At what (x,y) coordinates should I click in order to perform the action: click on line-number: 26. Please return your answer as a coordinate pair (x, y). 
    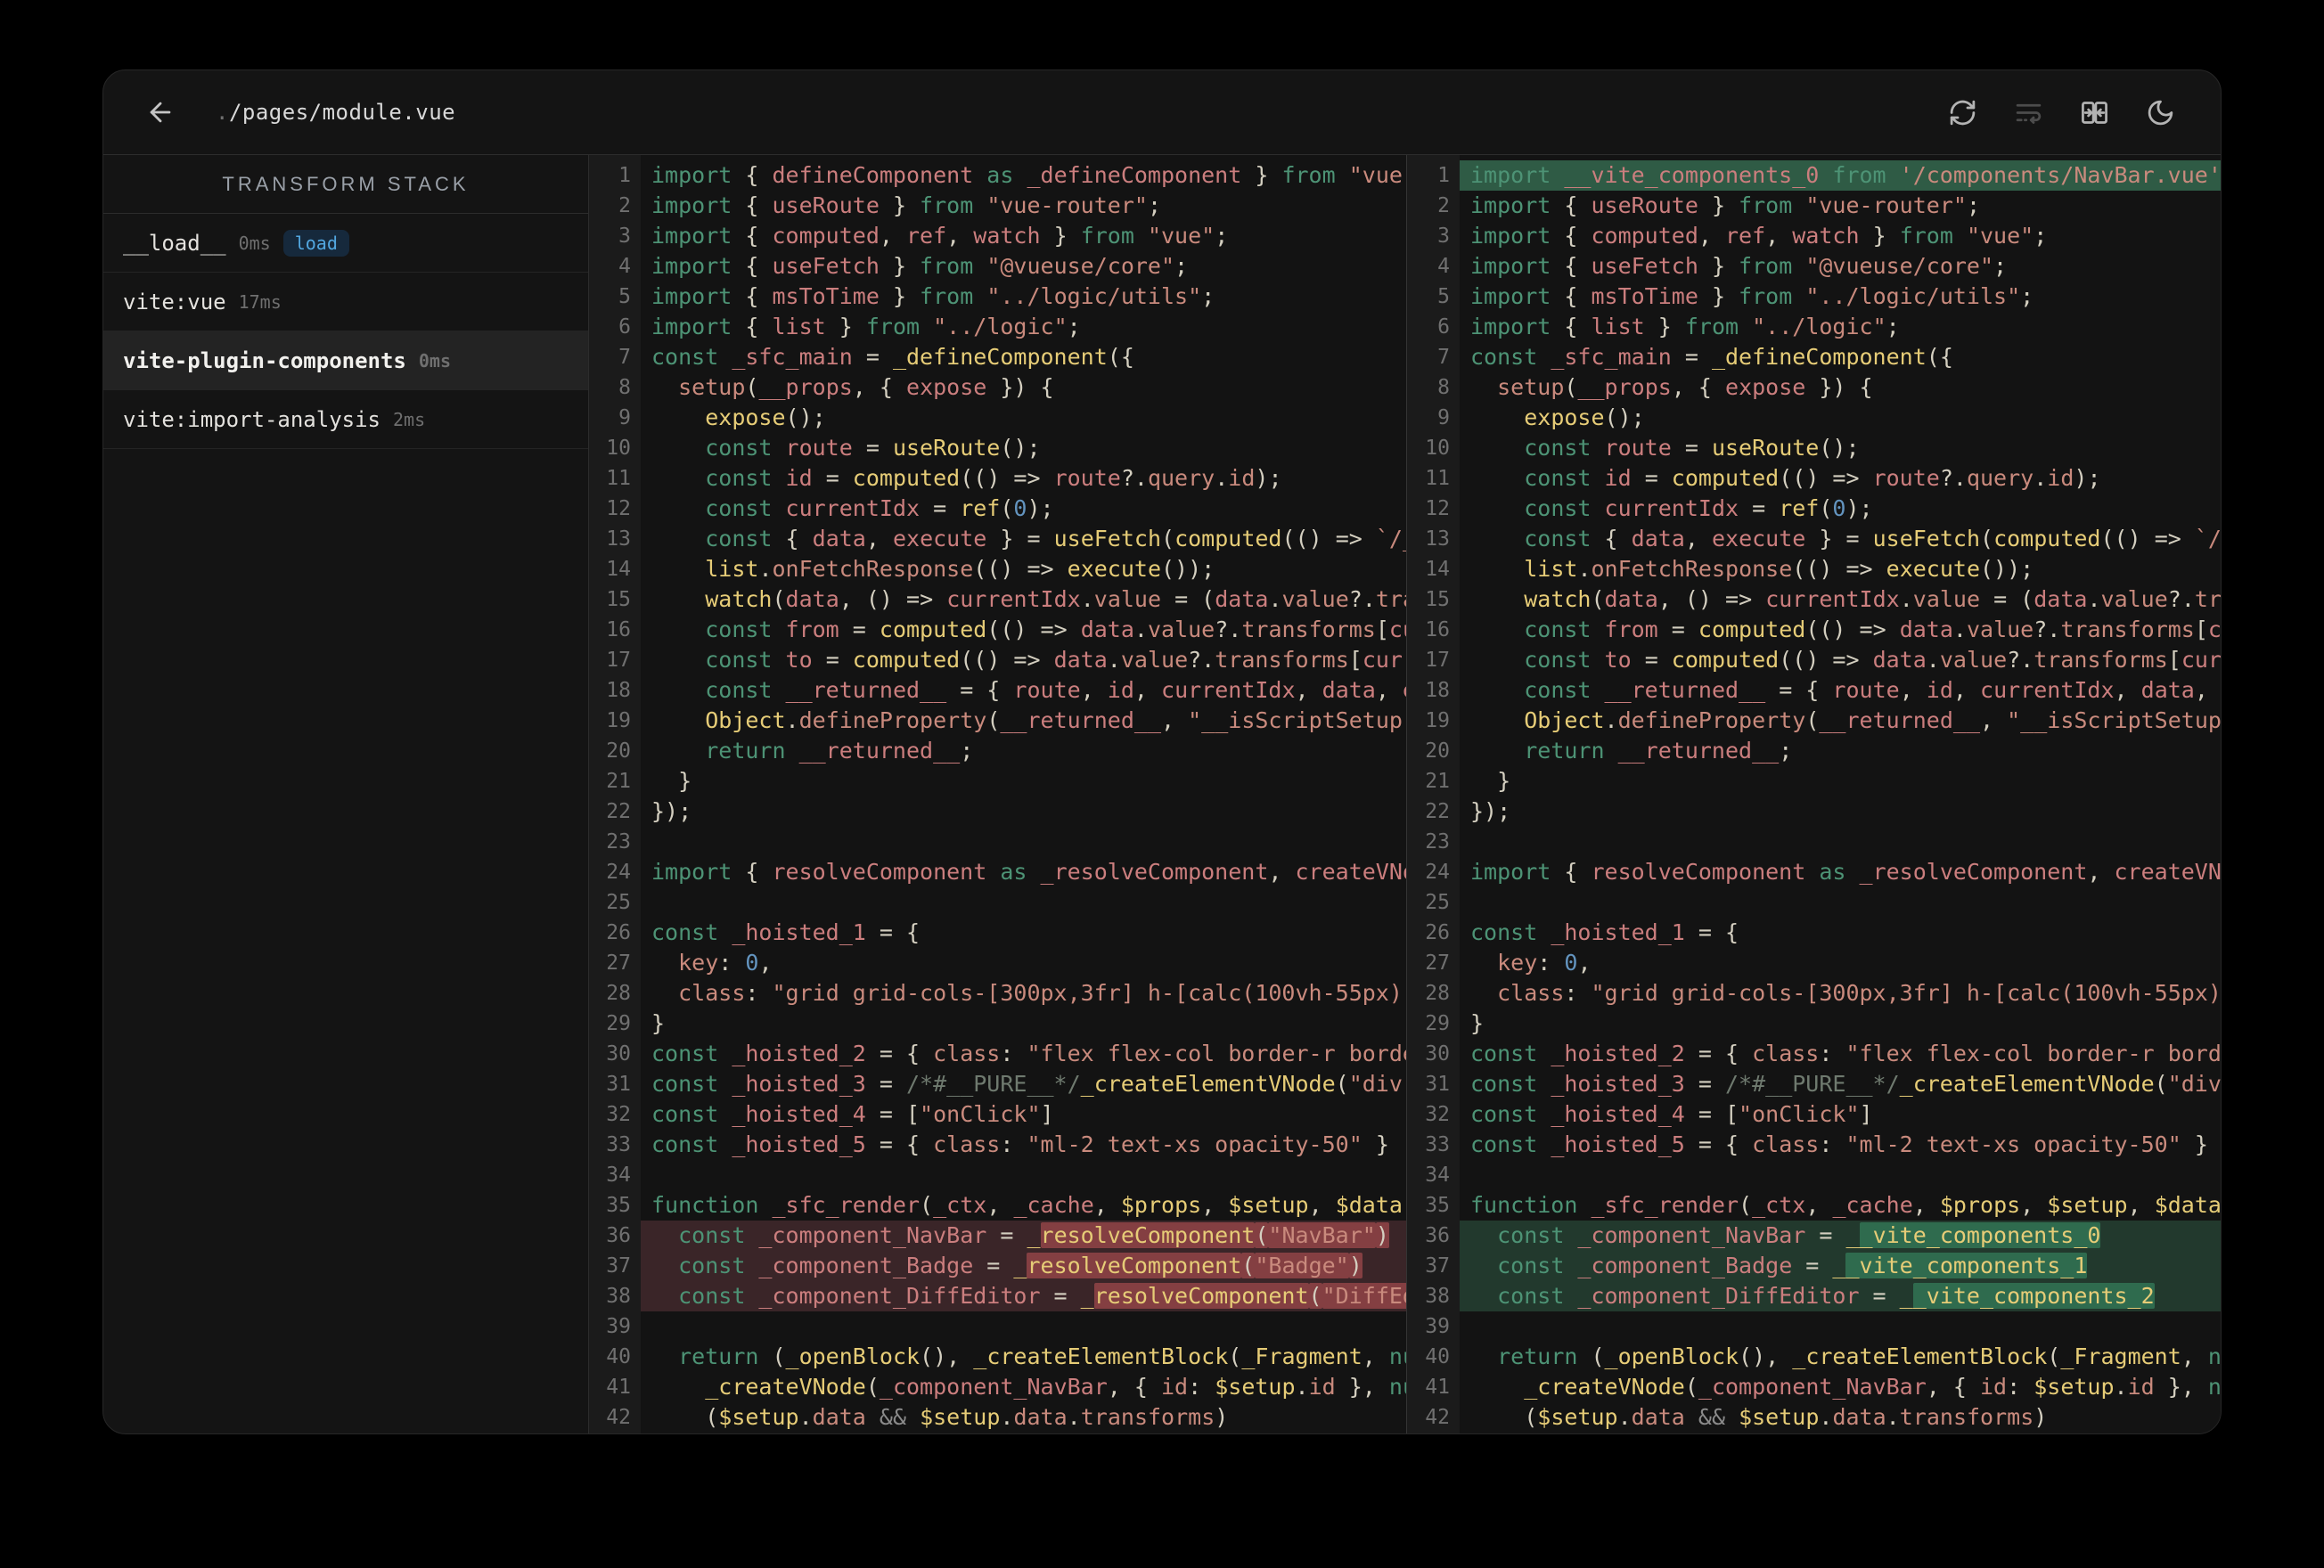
    Looking at the image, I should click on (615, 933).